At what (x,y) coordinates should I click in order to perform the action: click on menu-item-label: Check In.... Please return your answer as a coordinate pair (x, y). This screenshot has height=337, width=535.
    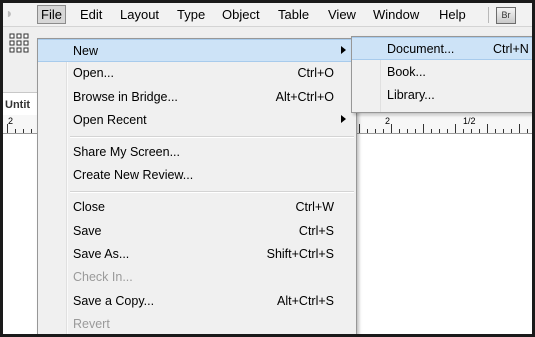
    Looking at the image, I should click on (103, 277).